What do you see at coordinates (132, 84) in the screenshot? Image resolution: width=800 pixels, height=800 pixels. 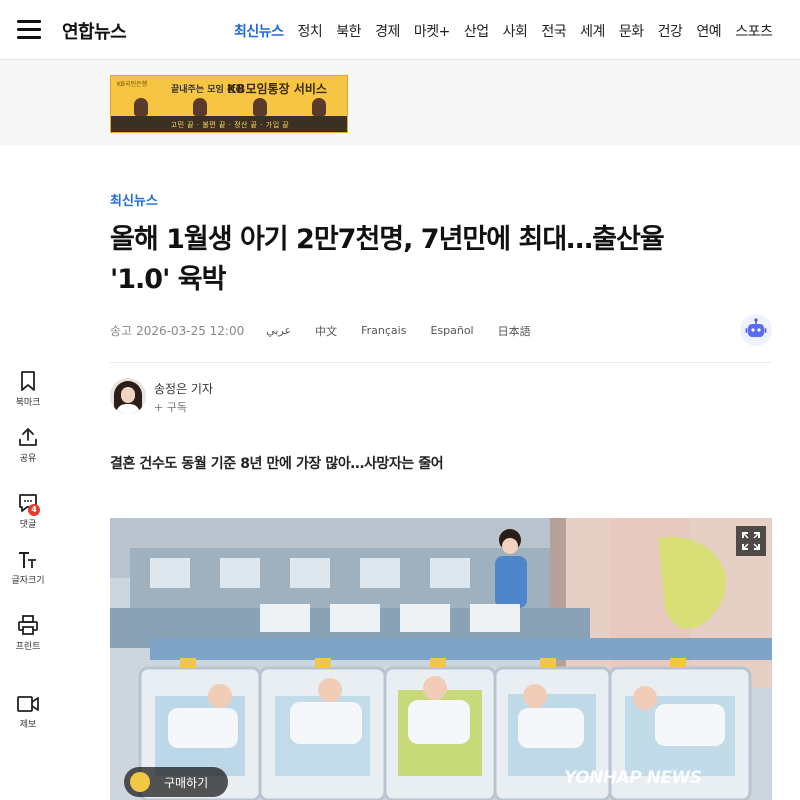 I see `ad-brand: KB국민은행` at bounding box center [132, 84].